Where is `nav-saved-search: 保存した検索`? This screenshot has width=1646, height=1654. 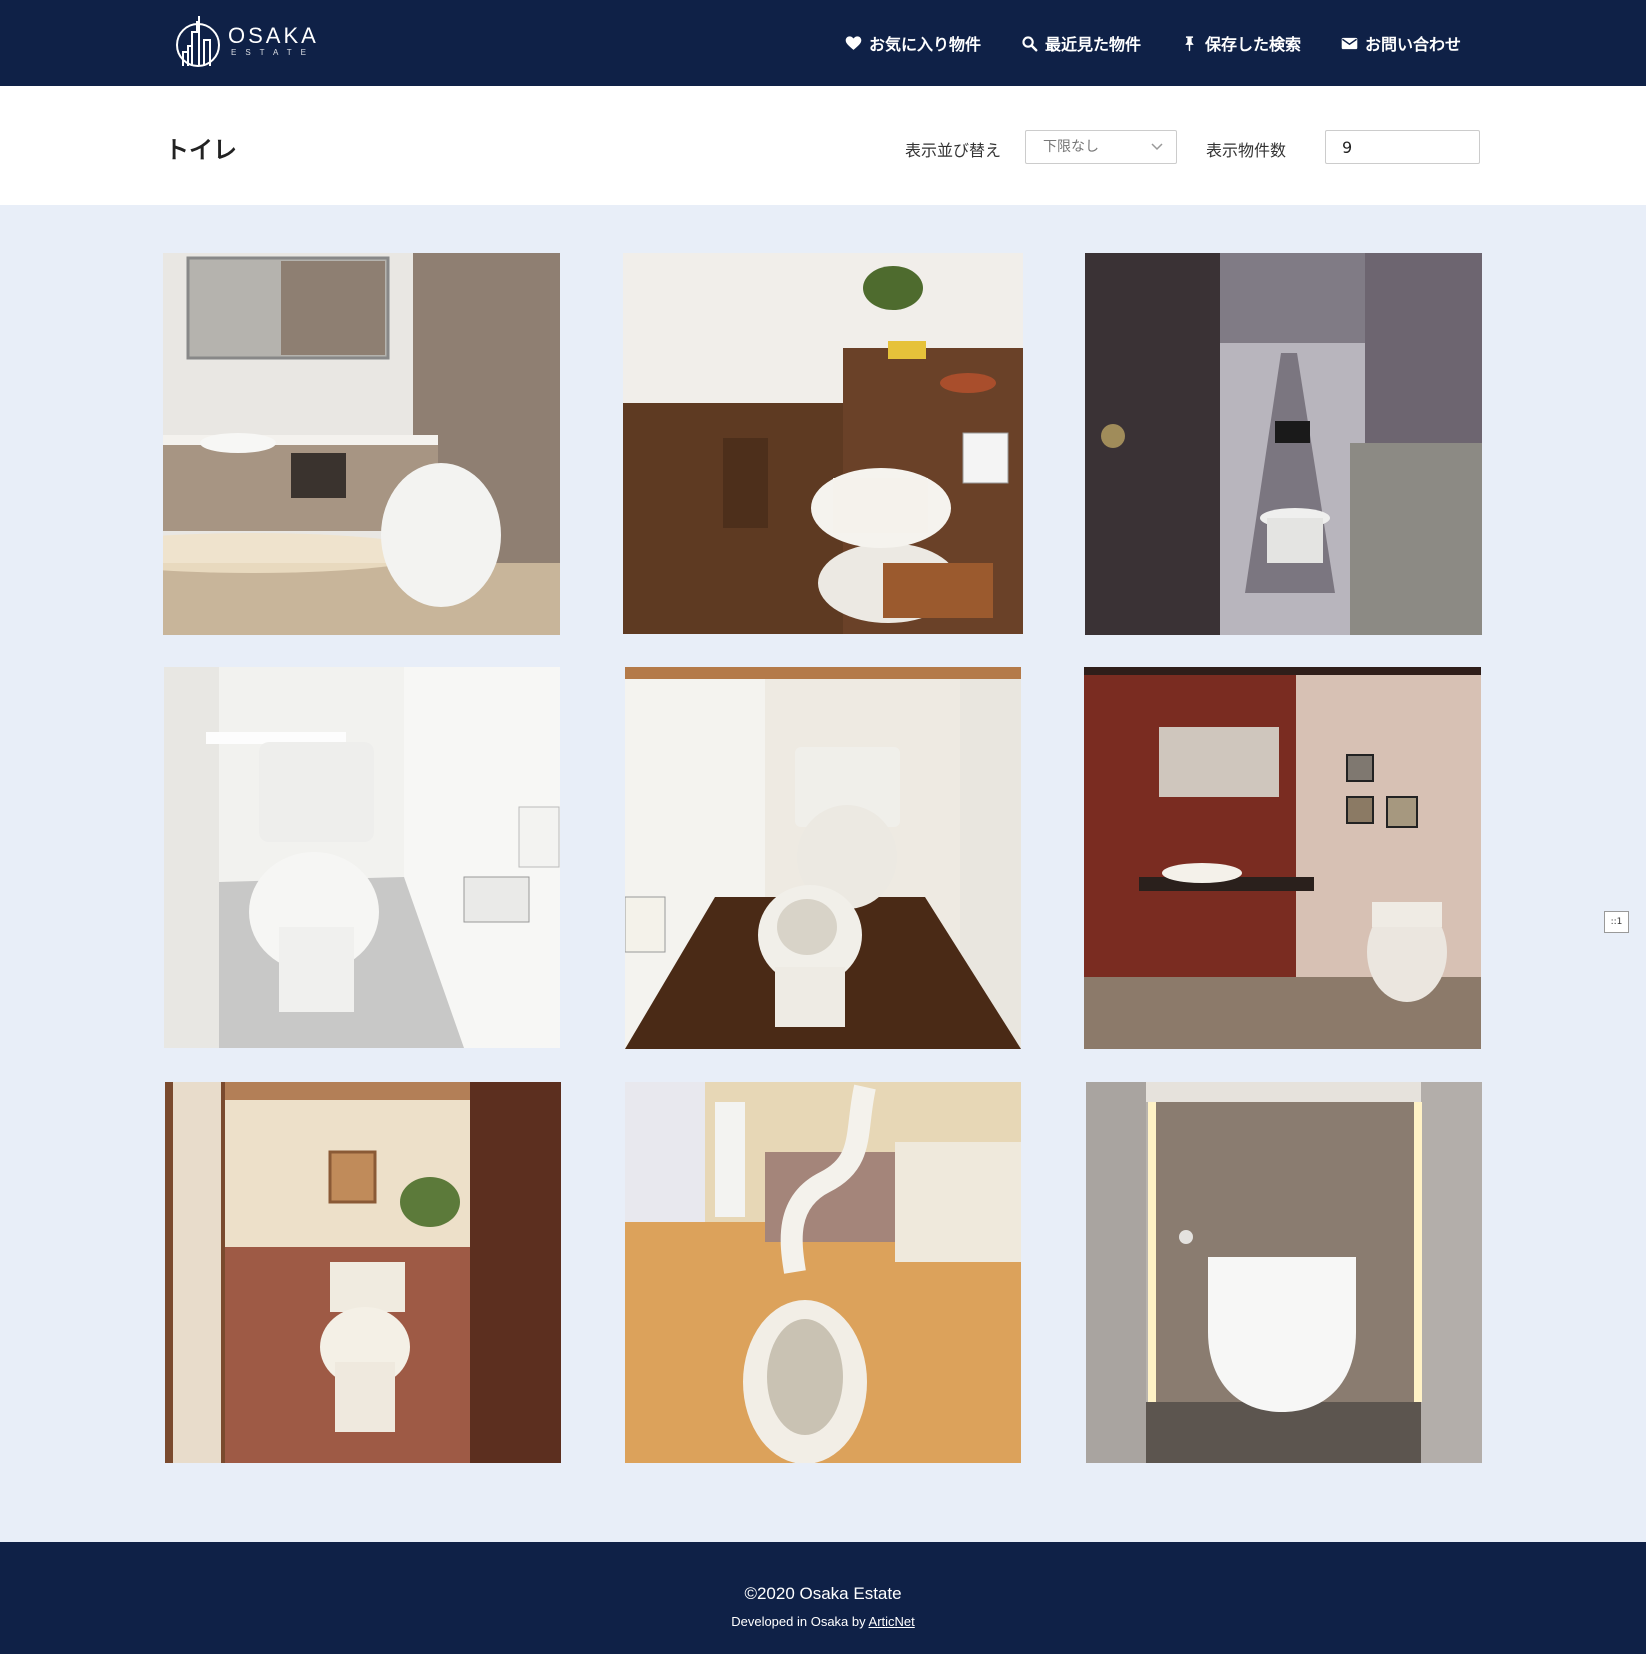 nav-saved-search: 保存した検索 is located at coordinates (1241, 43).